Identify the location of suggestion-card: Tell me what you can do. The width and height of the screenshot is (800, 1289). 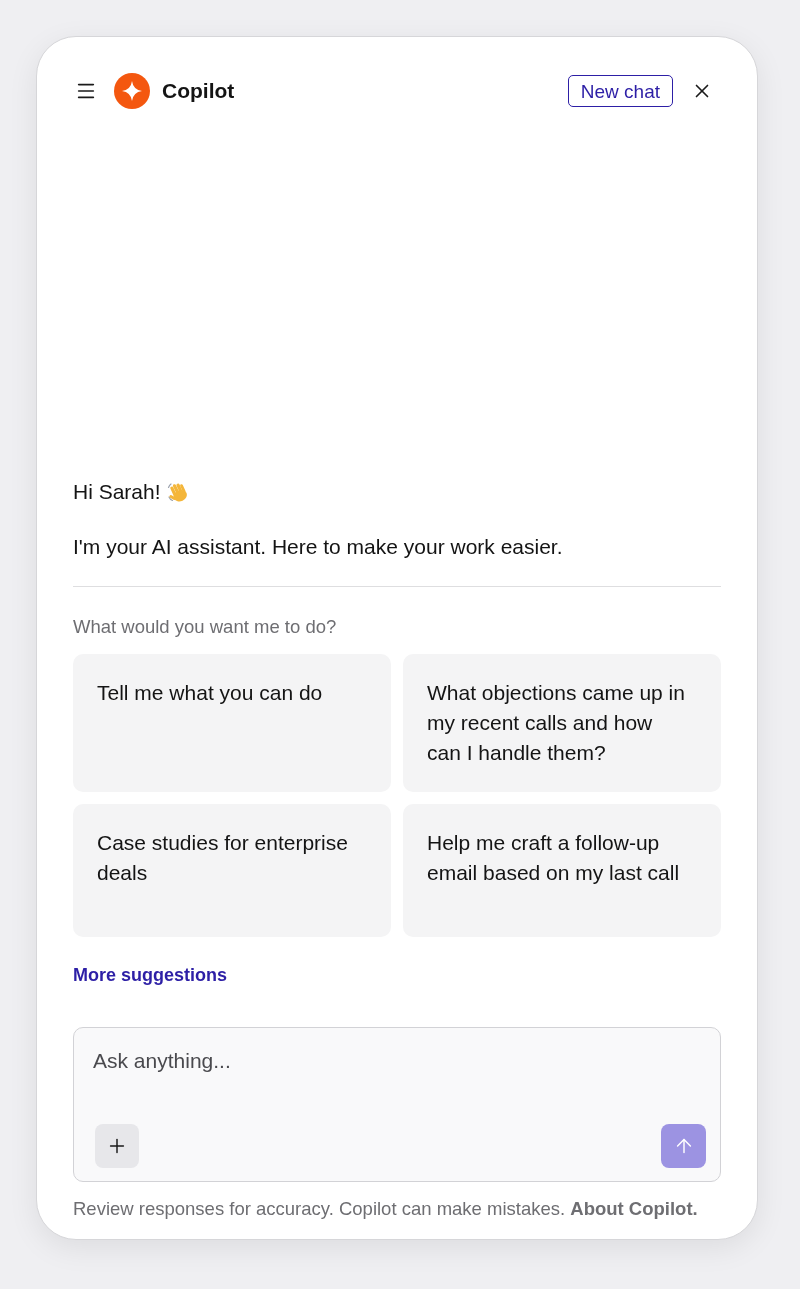
(232, 723).